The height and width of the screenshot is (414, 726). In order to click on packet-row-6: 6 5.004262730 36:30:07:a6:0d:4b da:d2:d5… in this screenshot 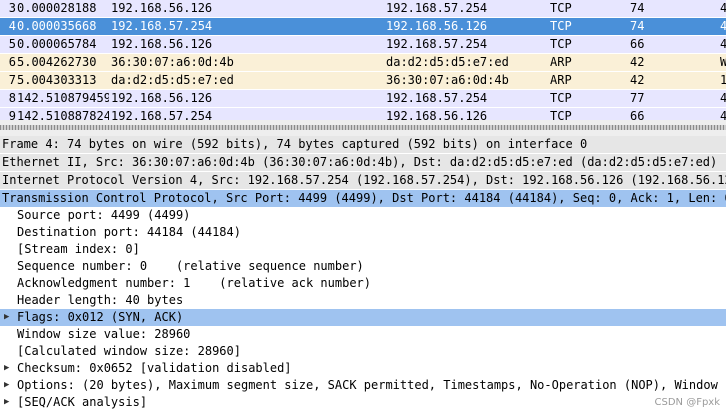, I will do `click(363, 63)`.